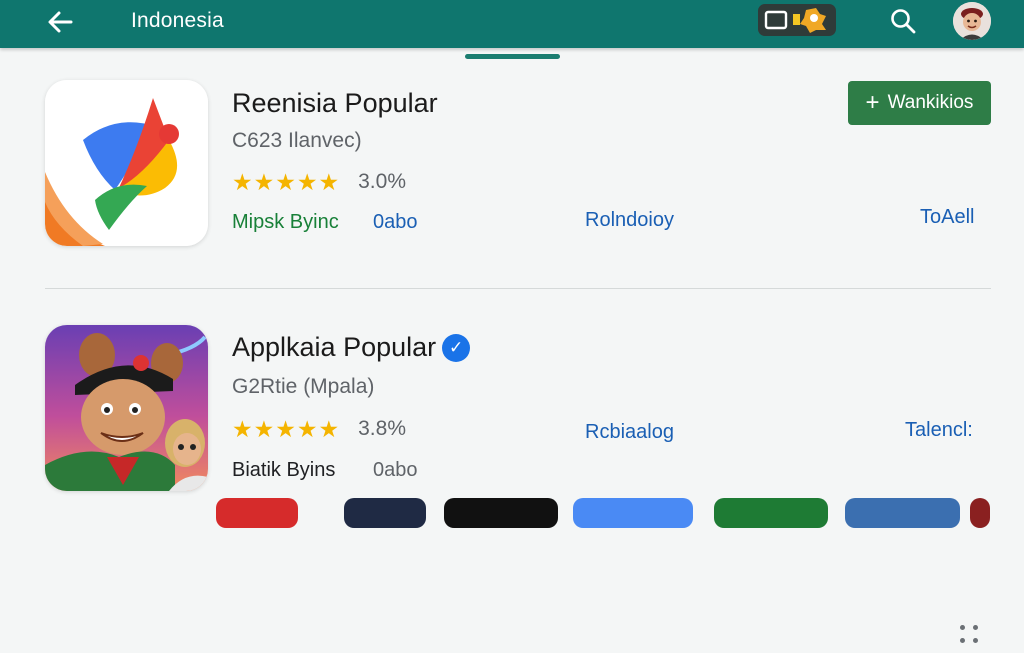 This screenshot has width=1024, height=653. What do you see at coordinates (395, 222) in the screenshot?
I see `app-size-1: 0abo` at bounding box center [395, 222].